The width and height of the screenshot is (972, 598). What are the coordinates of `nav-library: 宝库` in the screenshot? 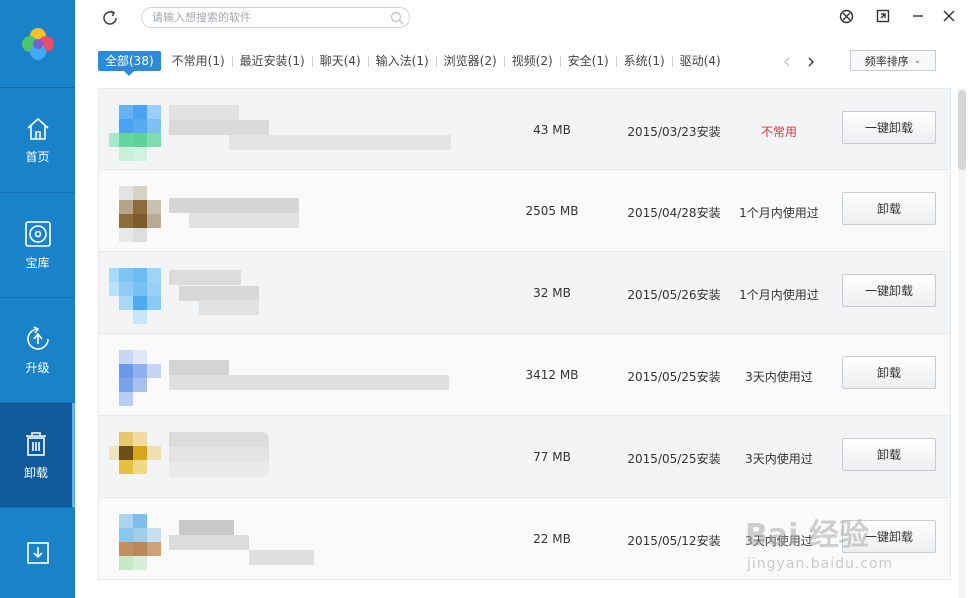 It's located at (37, 245).